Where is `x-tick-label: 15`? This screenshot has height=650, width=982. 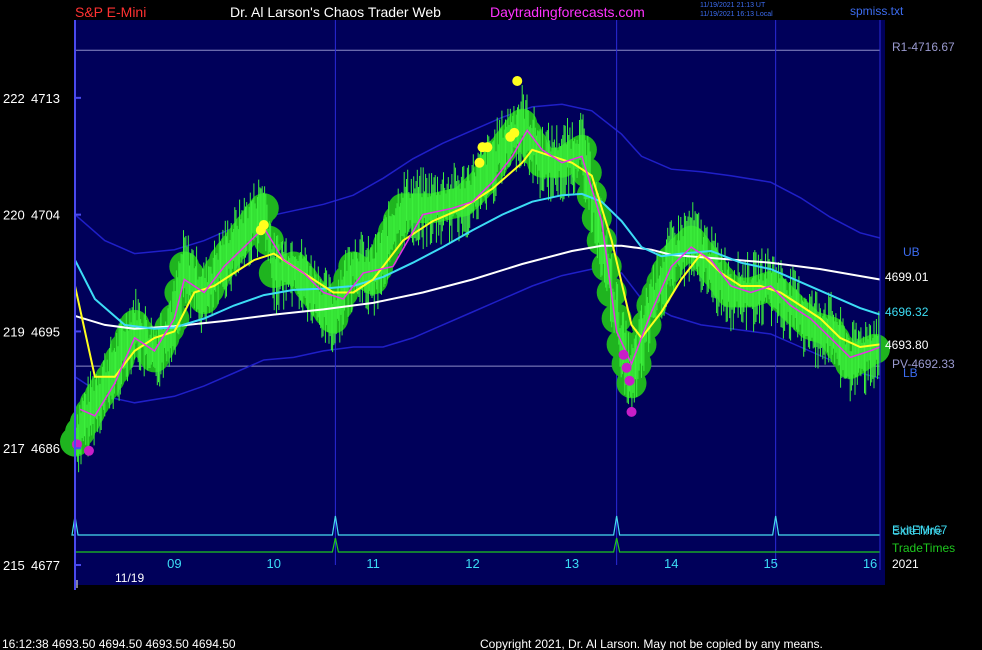 x-tick-label: 15 is located at coordinates (770, 563).